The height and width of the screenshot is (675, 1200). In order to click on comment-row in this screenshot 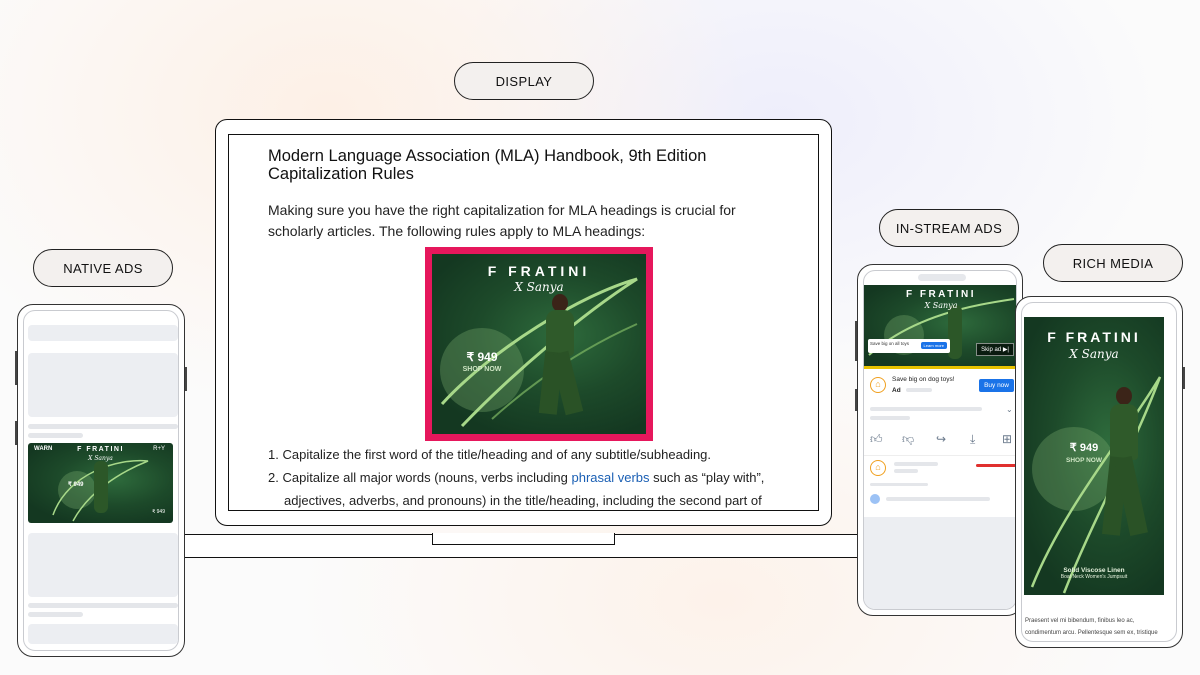, I will do `click(940, 499)`.